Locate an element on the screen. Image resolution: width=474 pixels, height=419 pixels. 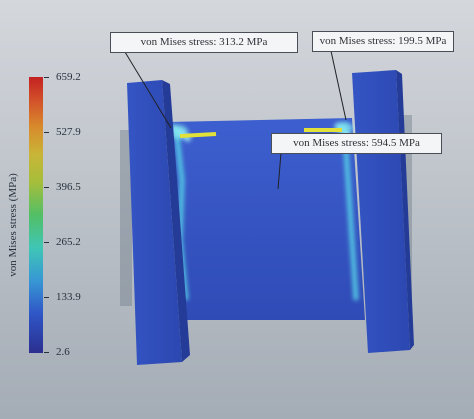
colorbar-tick-label: 396.5 is located at coordinates (68, 187).